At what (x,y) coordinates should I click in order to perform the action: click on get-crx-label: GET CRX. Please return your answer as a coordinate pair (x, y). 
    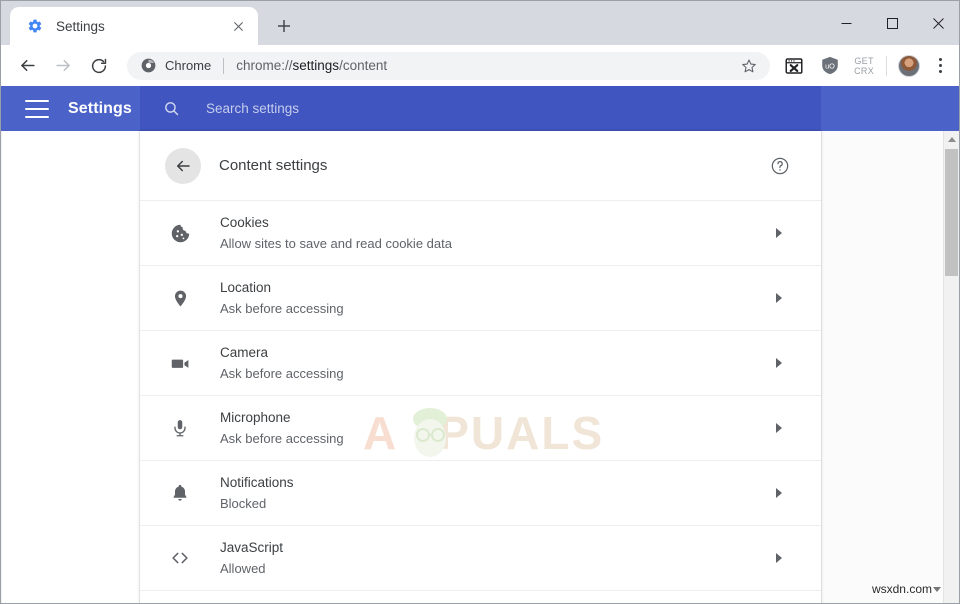
    Looking at the image, I should click on (864, 66).